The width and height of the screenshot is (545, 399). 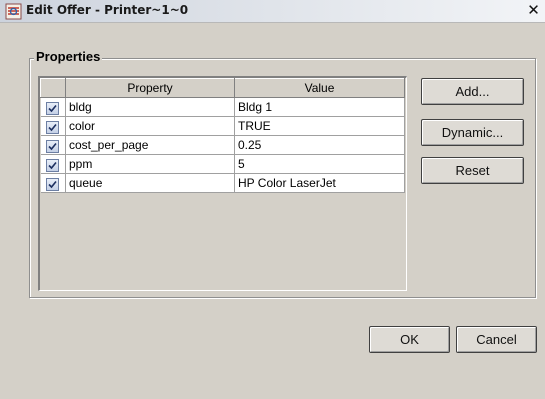 What do you see at coordinates (272, 11) in the screenshot?
I see `title-bar: Edit Offer - Printer~1~0 ✕` at bounding box center [272, 11].